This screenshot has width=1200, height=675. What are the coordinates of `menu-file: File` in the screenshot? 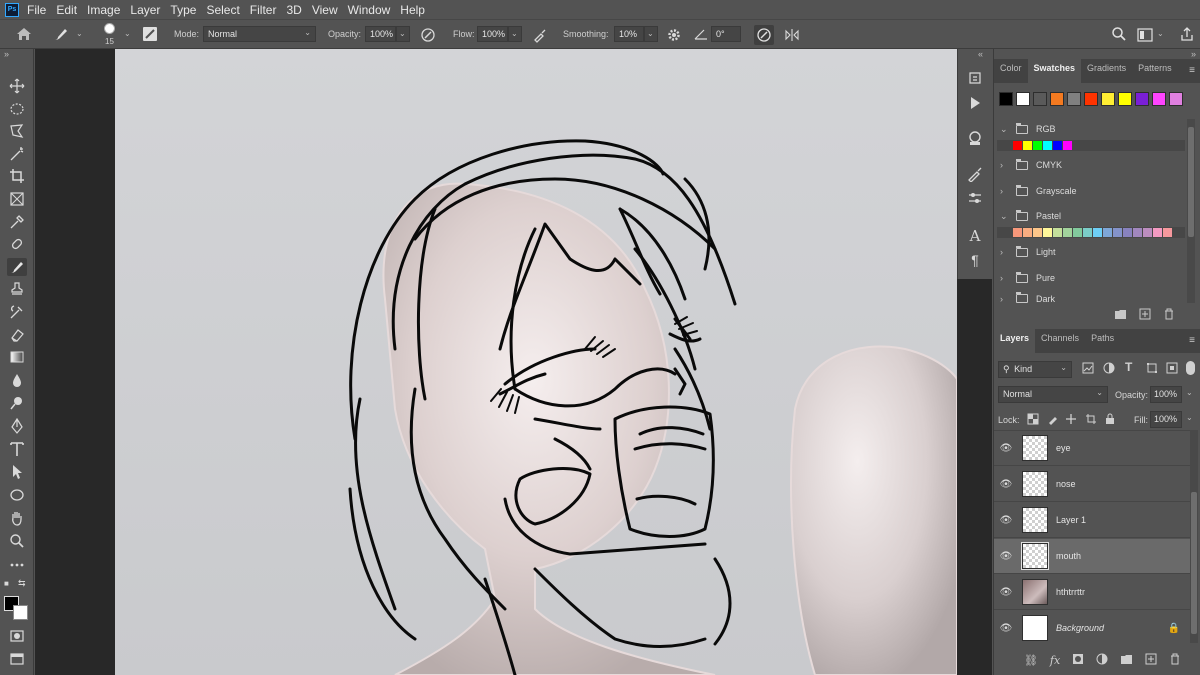 It's located at (36, 10).